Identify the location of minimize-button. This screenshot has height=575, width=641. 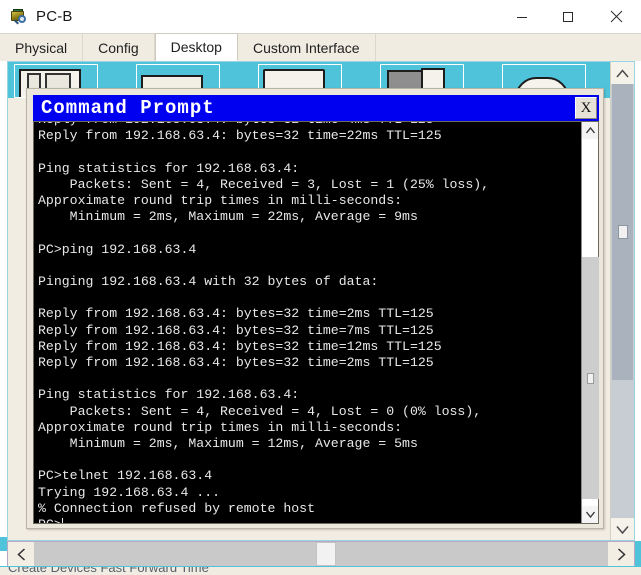
(522, 16).